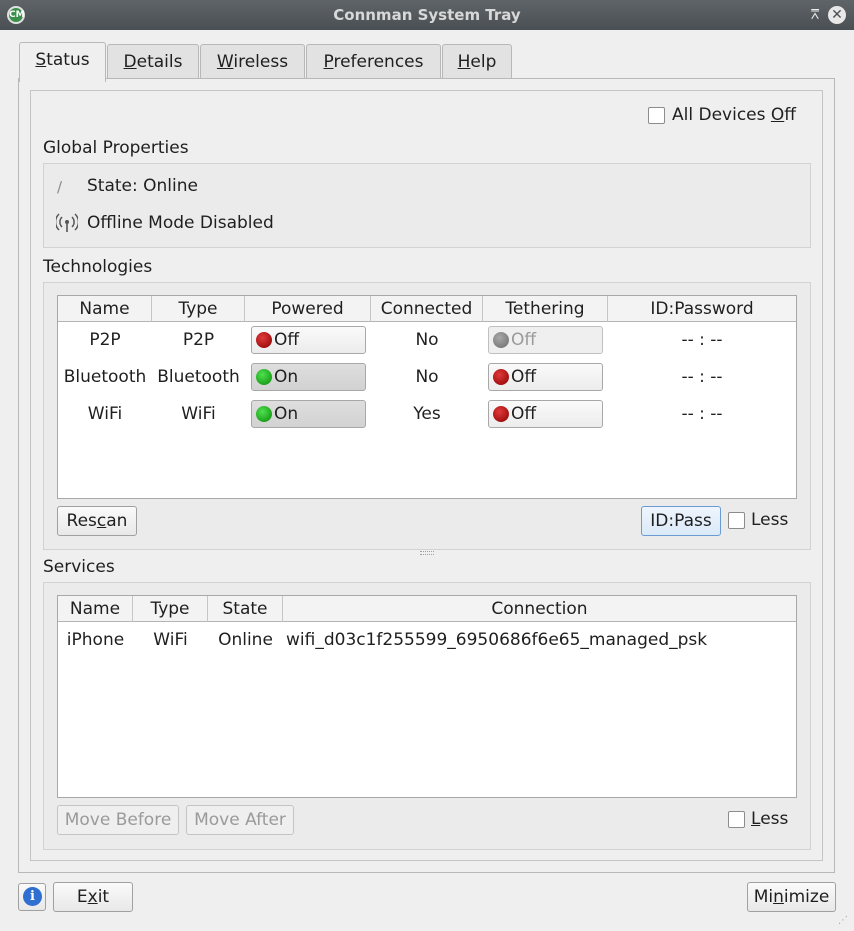 The image size is (854, 931). I want to click on tech-type: P2P, so click(198, 340).